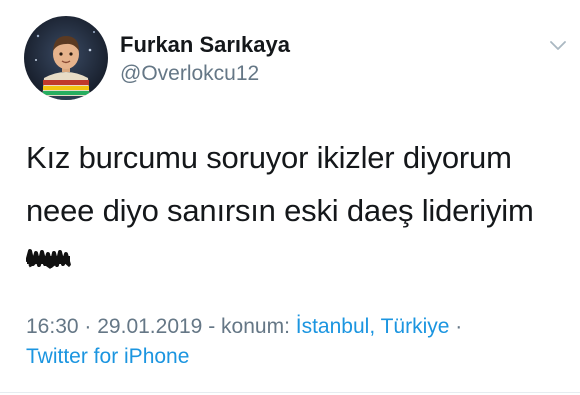  What do you see at coordinates (290, 392) in the screenshot?
I see `divider` at bounding box center [290, 392].